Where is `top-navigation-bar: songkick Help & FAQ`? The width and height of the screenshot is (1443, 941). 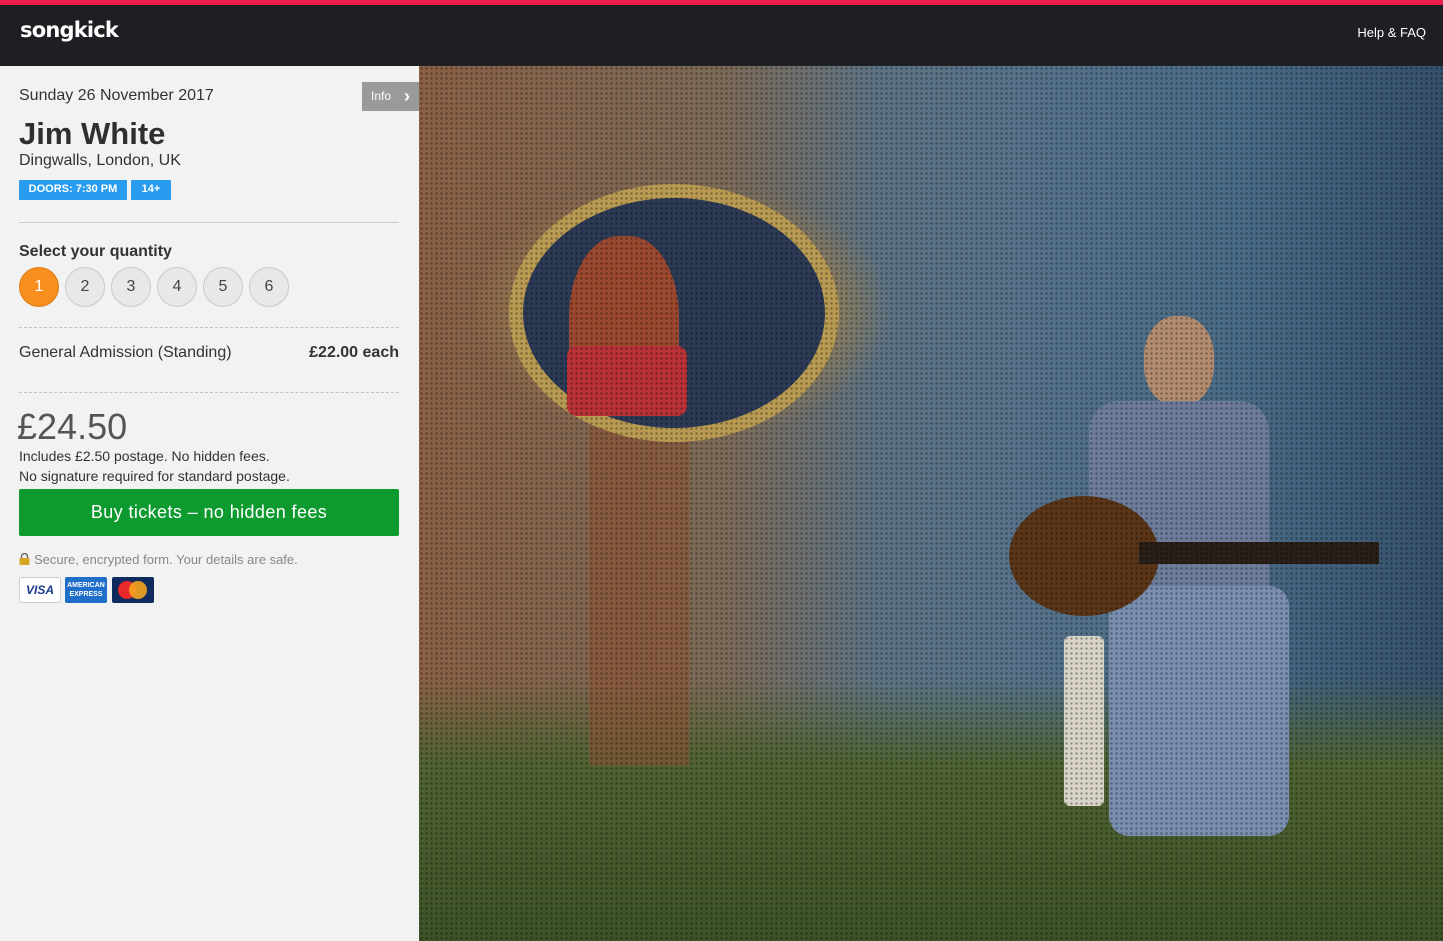
top-navigation-bar: songkick Help & FAQ is located at coordinates (721, 33).